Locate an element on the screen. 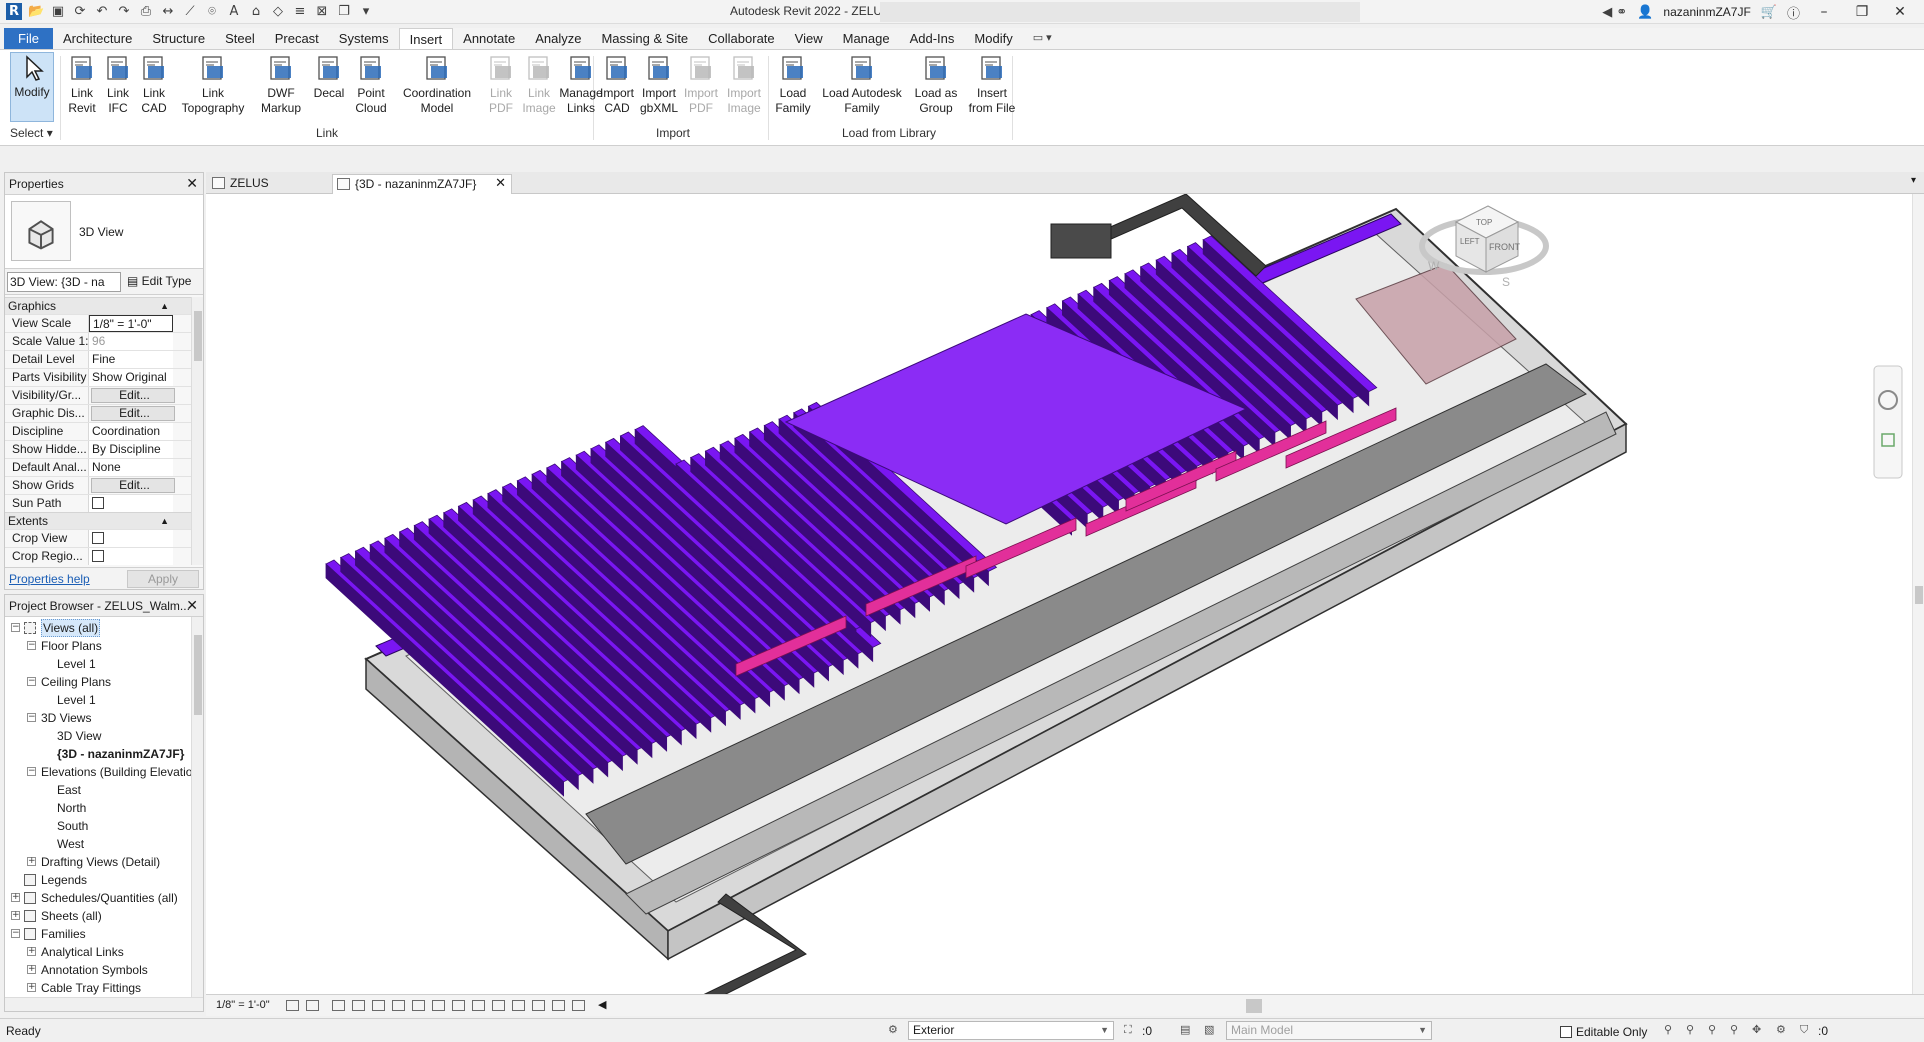 This screenshot has width=1924, height=1042. editing-requests-icon: ⛶ is located at coordinates (1132, 1030).